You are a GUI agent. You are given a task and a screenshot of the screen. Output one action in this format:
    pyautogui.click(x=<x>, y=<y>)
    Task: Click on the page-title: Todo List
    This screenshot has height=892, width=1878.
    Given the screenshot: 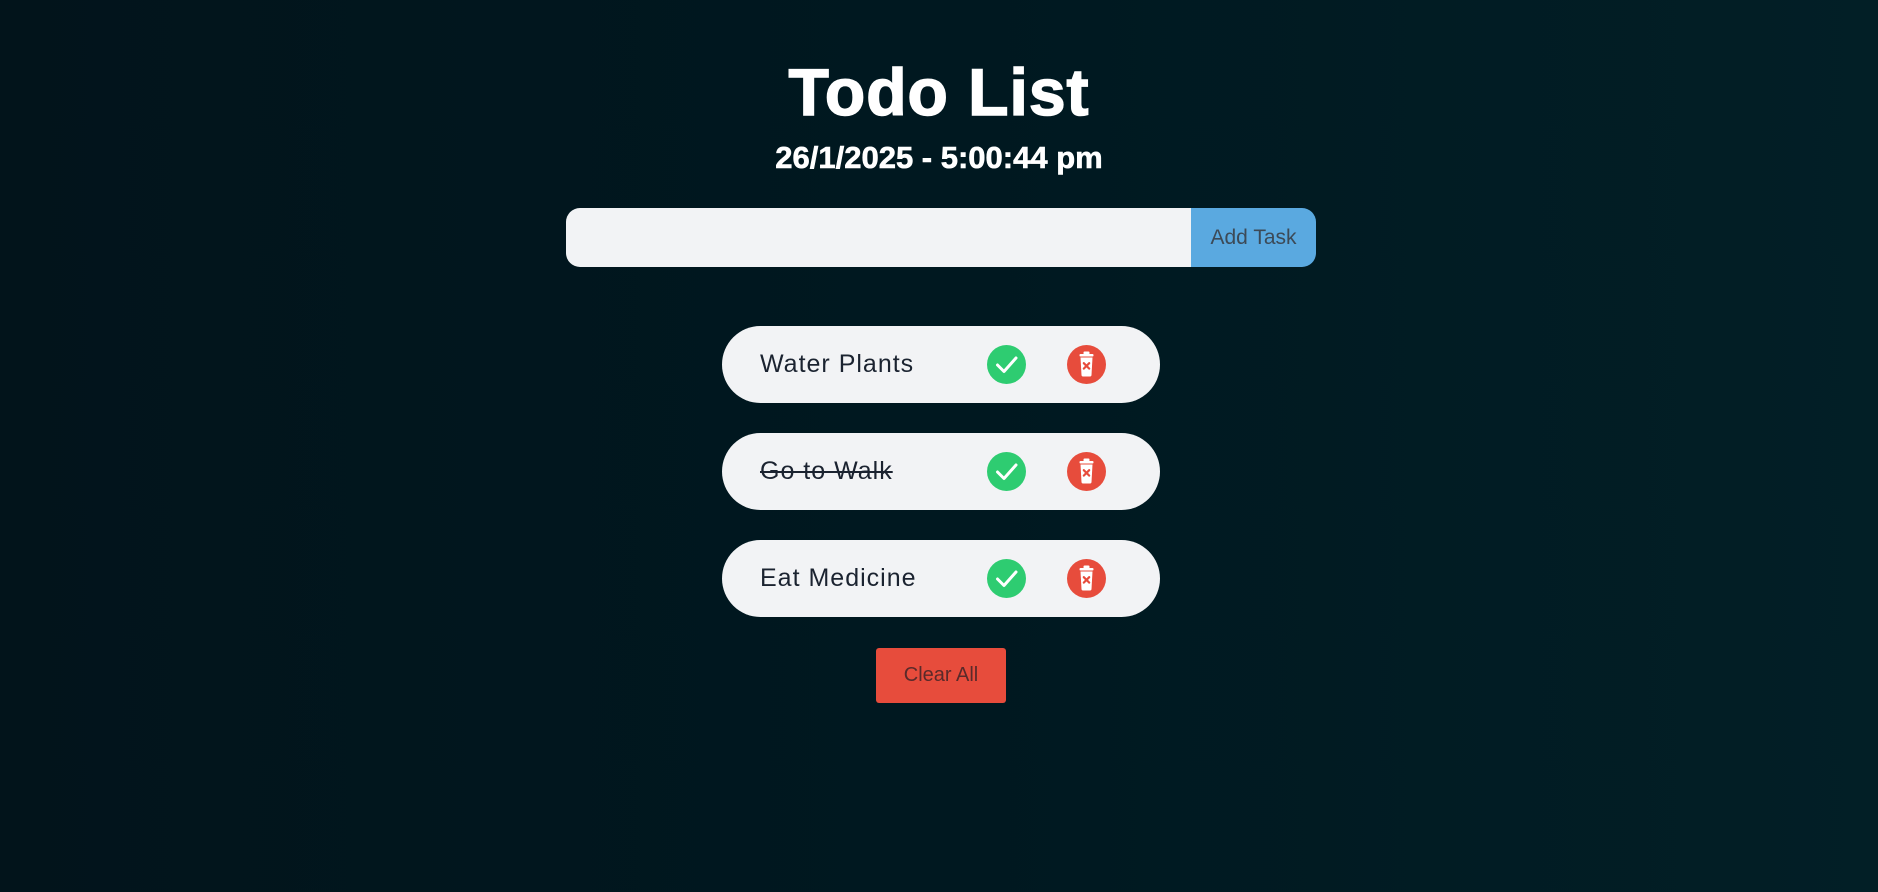 What is the action you would take?
    pyautogui.click(x=939, y=92)
    